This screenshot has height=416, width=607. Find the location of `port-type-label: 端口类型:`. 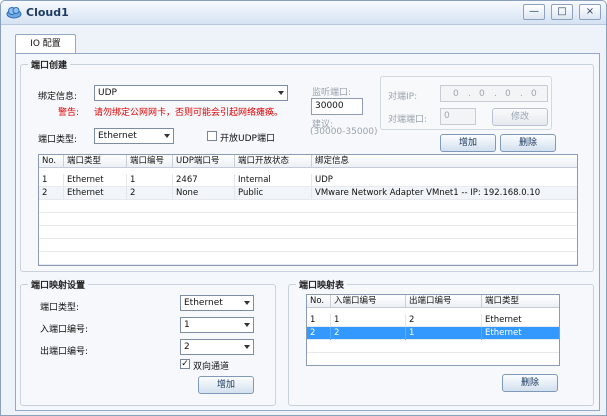

port-type-label: 端口类型: is located at coordinates (58, 140).